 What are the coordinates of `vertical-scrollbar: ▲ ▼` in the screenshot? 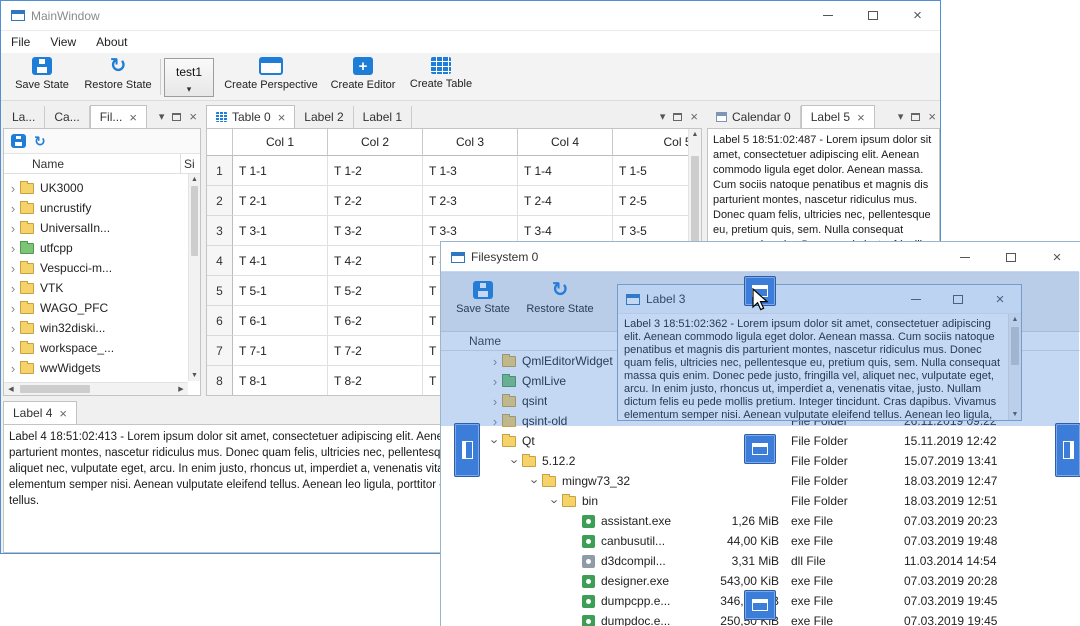 It's located at (194, 277).